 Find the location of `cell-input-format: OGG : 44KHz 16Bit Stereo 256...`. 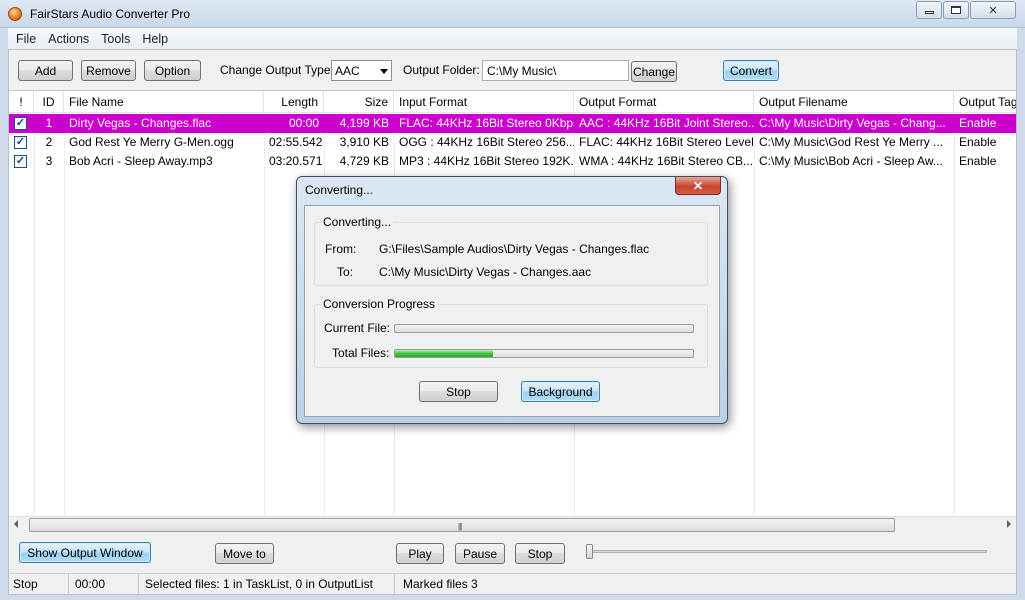

cell-input-format: OGG : 44KHz 16Bit Stereo 256... is located at coordinates (486, 142).